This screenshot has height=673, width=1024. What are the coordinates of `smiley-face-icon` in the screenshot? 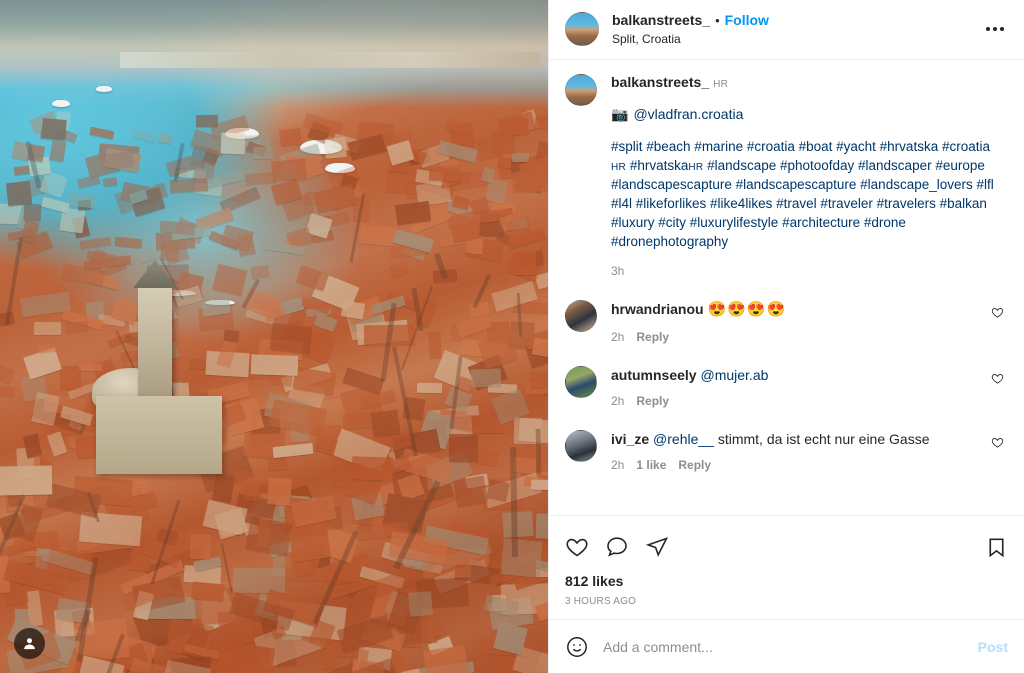 It's located at (577, 647).